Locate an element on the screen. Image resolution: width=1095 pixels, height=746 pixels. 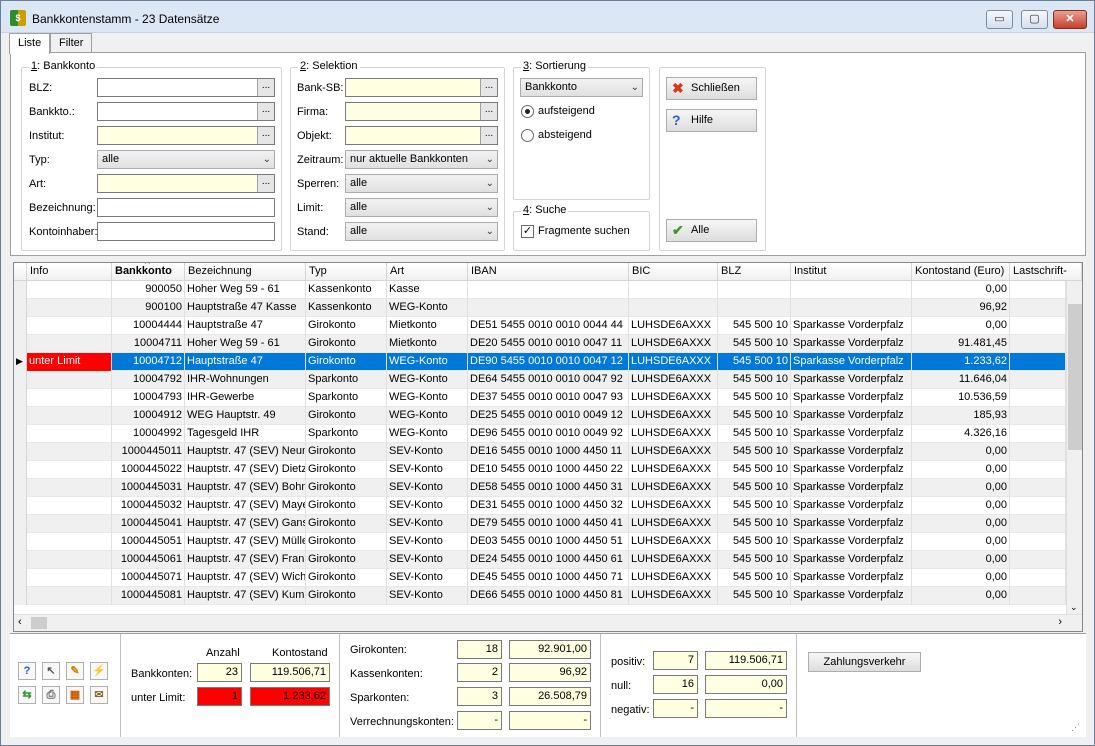
column-typ: Typ is located at coordinates (346, 272).